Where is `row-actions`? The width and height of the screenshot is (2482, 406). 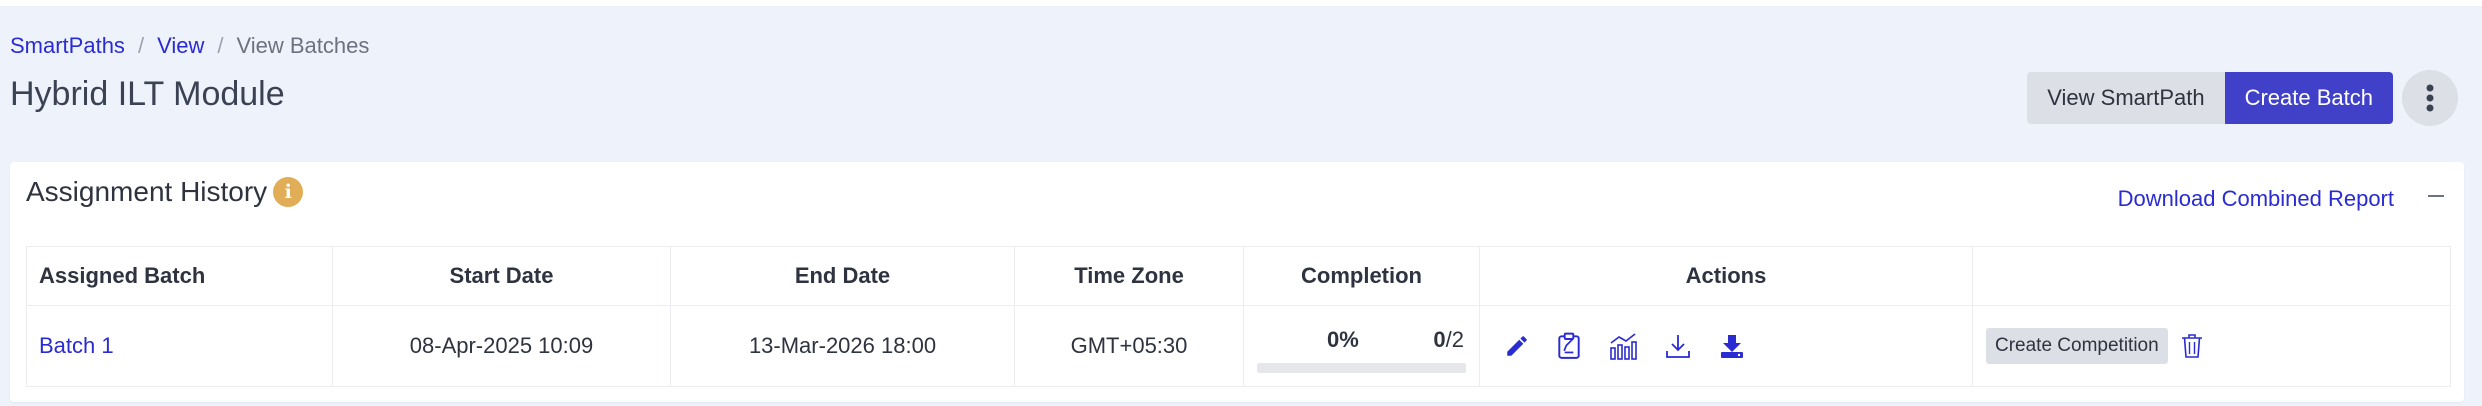 row-actions is located at coordinates (1726, 346).